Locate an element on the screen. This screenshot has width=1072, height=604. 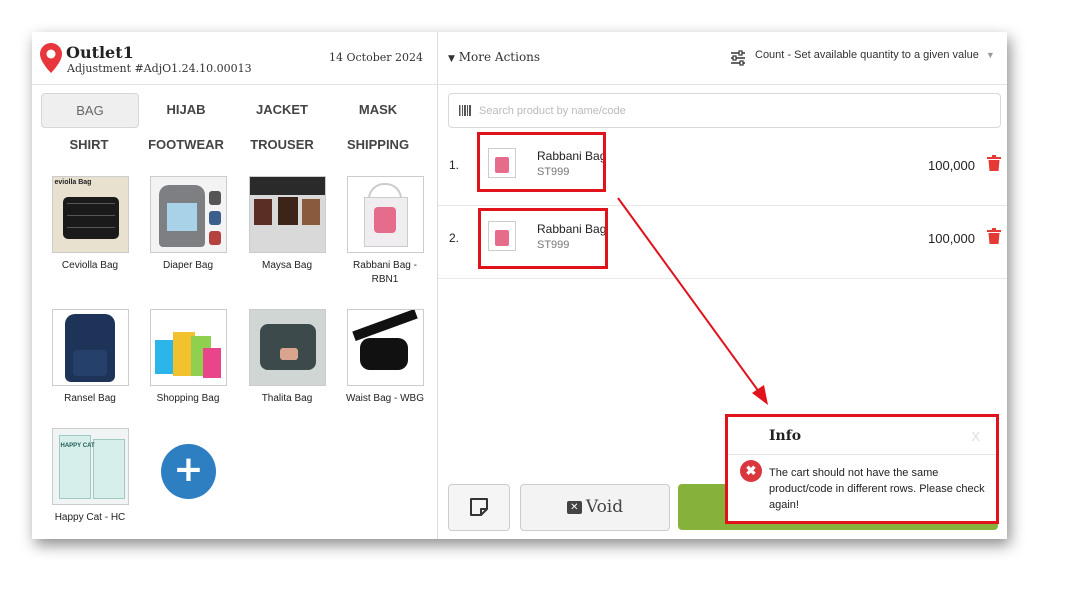
error-icon: ✖ is located at coordinates (751, 471).